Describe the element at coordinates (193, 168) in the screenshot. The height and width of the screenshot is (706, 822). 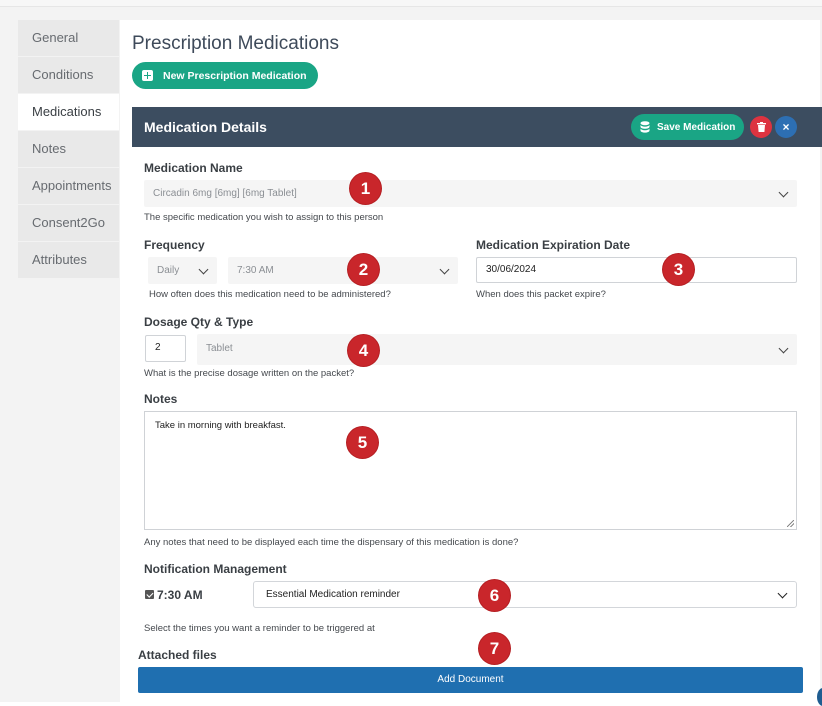
I see `medication-name-label: Medication Name` at that location.